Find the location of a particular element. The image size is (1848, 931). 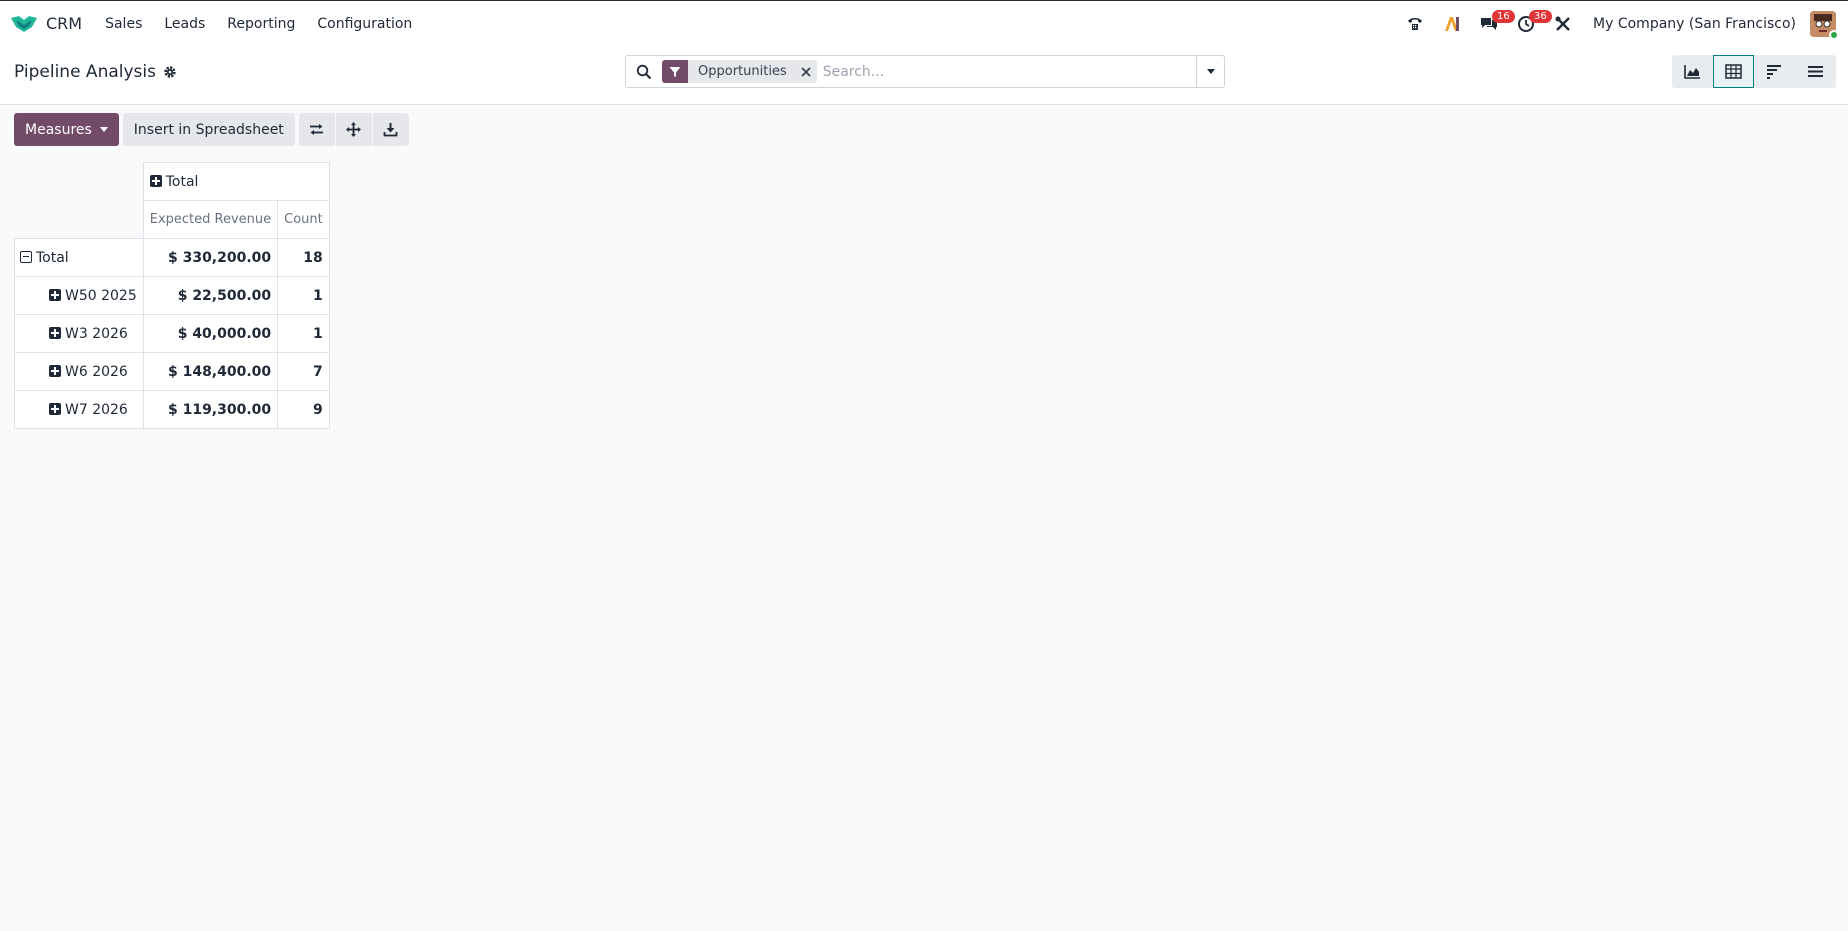

table-row: W3 2026 $ 40,000.00 1 is located at coordinates (172, 333).